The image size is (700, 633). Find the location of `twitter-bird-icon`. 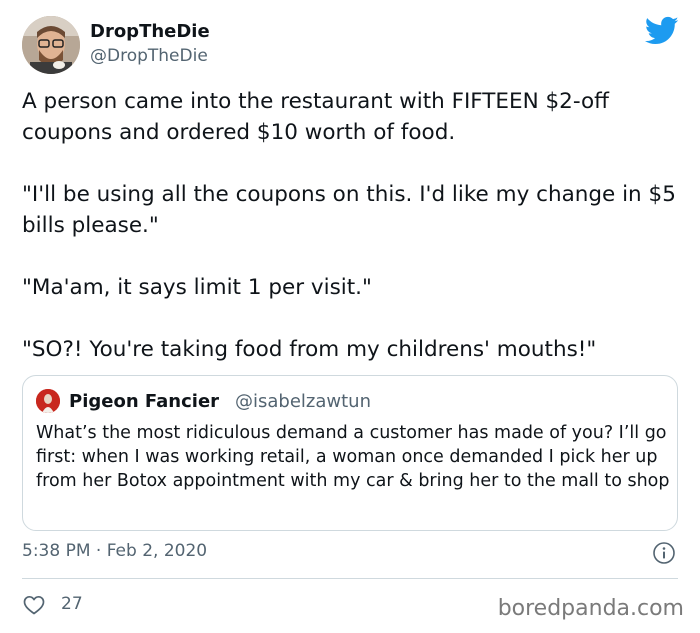

twitter-bird-icon is located at coordinates (661, 31).